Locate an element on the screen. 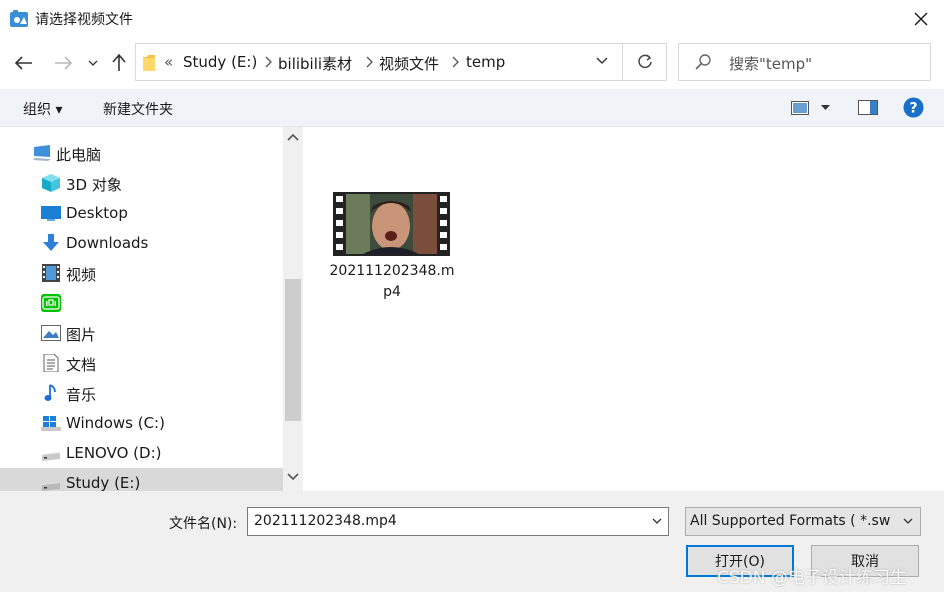 The height and width of the screenshot is (592, 944). nav-item-3d-objects: 3D 对象 is located at coordinates (141, 183).